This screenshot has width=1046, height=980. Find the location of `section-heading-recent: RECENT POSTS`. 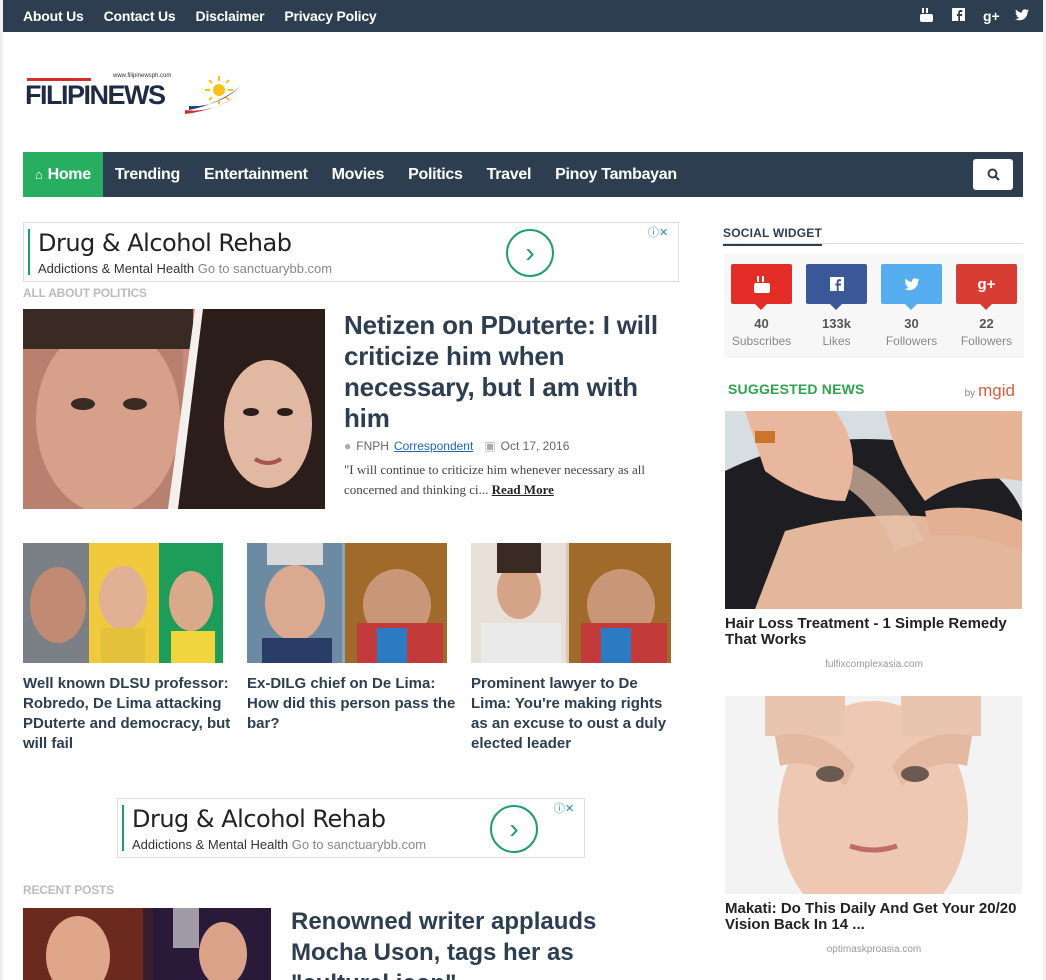

section-heading-recent: RECENT POSTS is located at coordinates (68, 890).